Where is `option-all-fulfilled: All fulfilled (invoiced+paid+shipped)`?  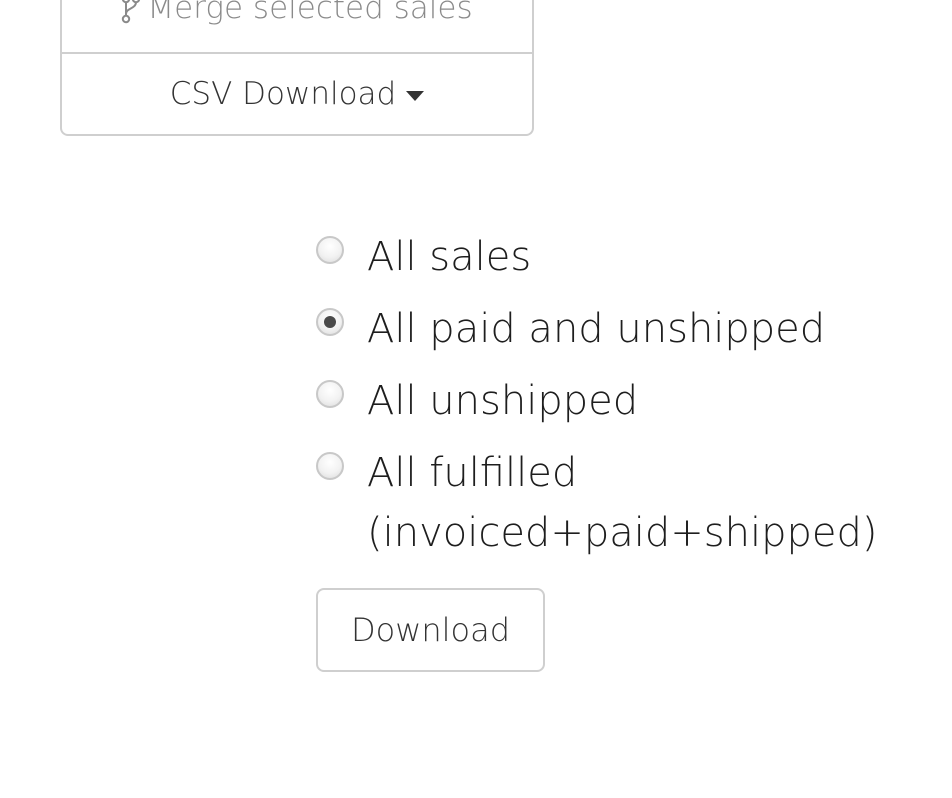
option-all-fulfilled: All fulfilled (invoiced+paid+shipped) is located at coordinates (616, 508).